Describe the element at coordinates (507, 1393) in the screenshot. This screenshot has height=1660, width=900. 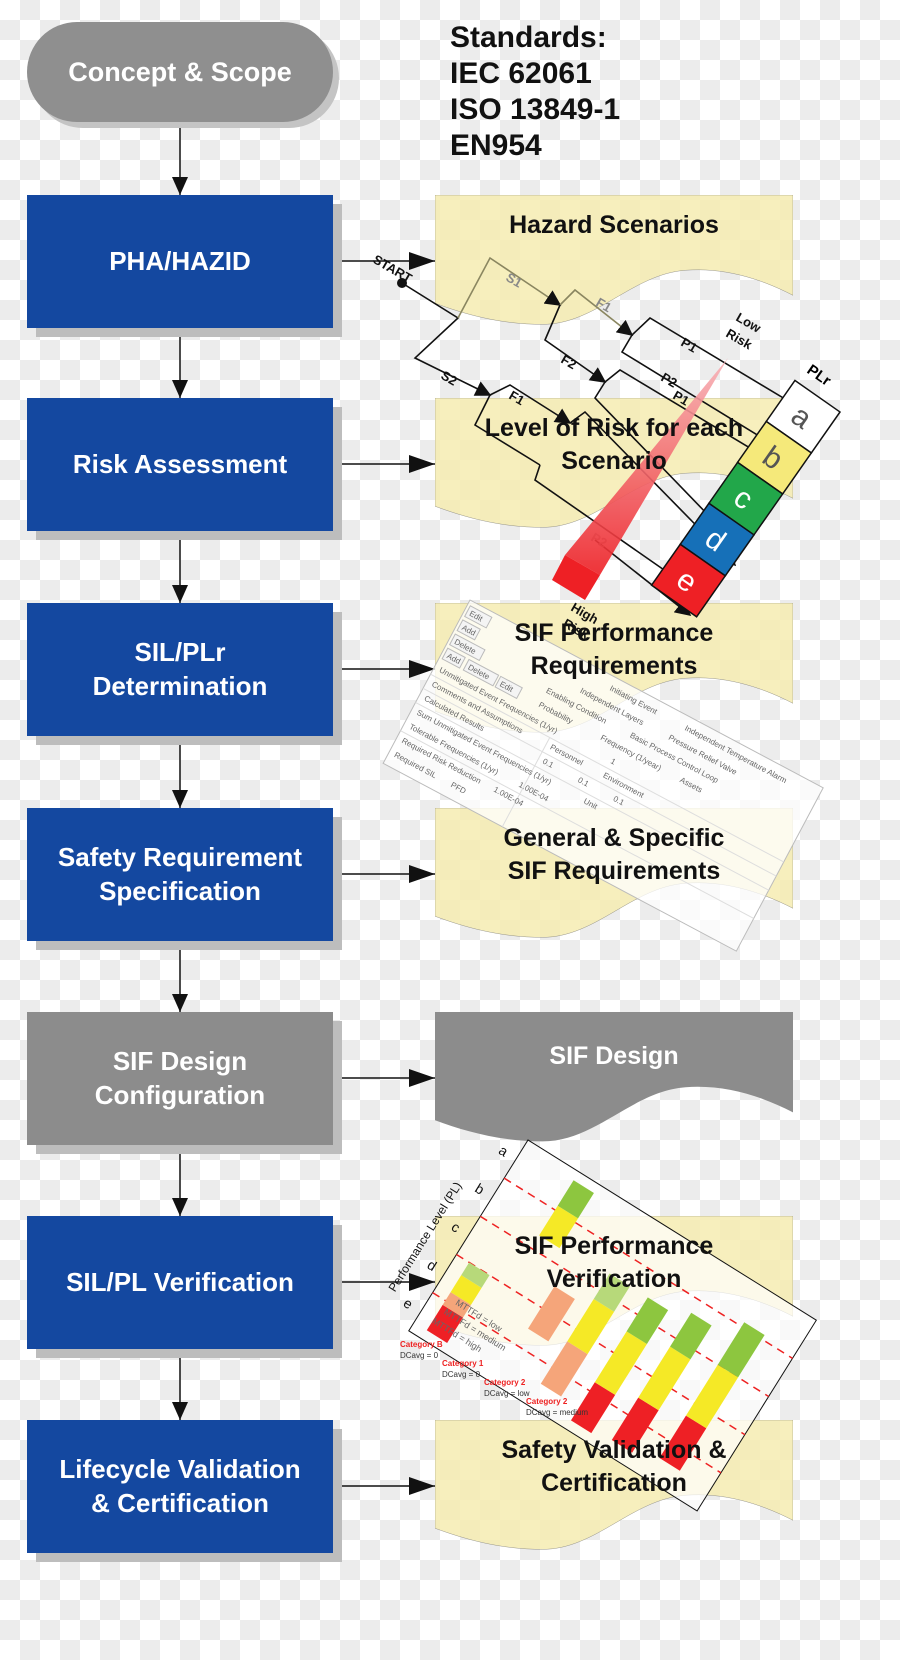
I see `dcavg-label: DCavg = low` at that location.